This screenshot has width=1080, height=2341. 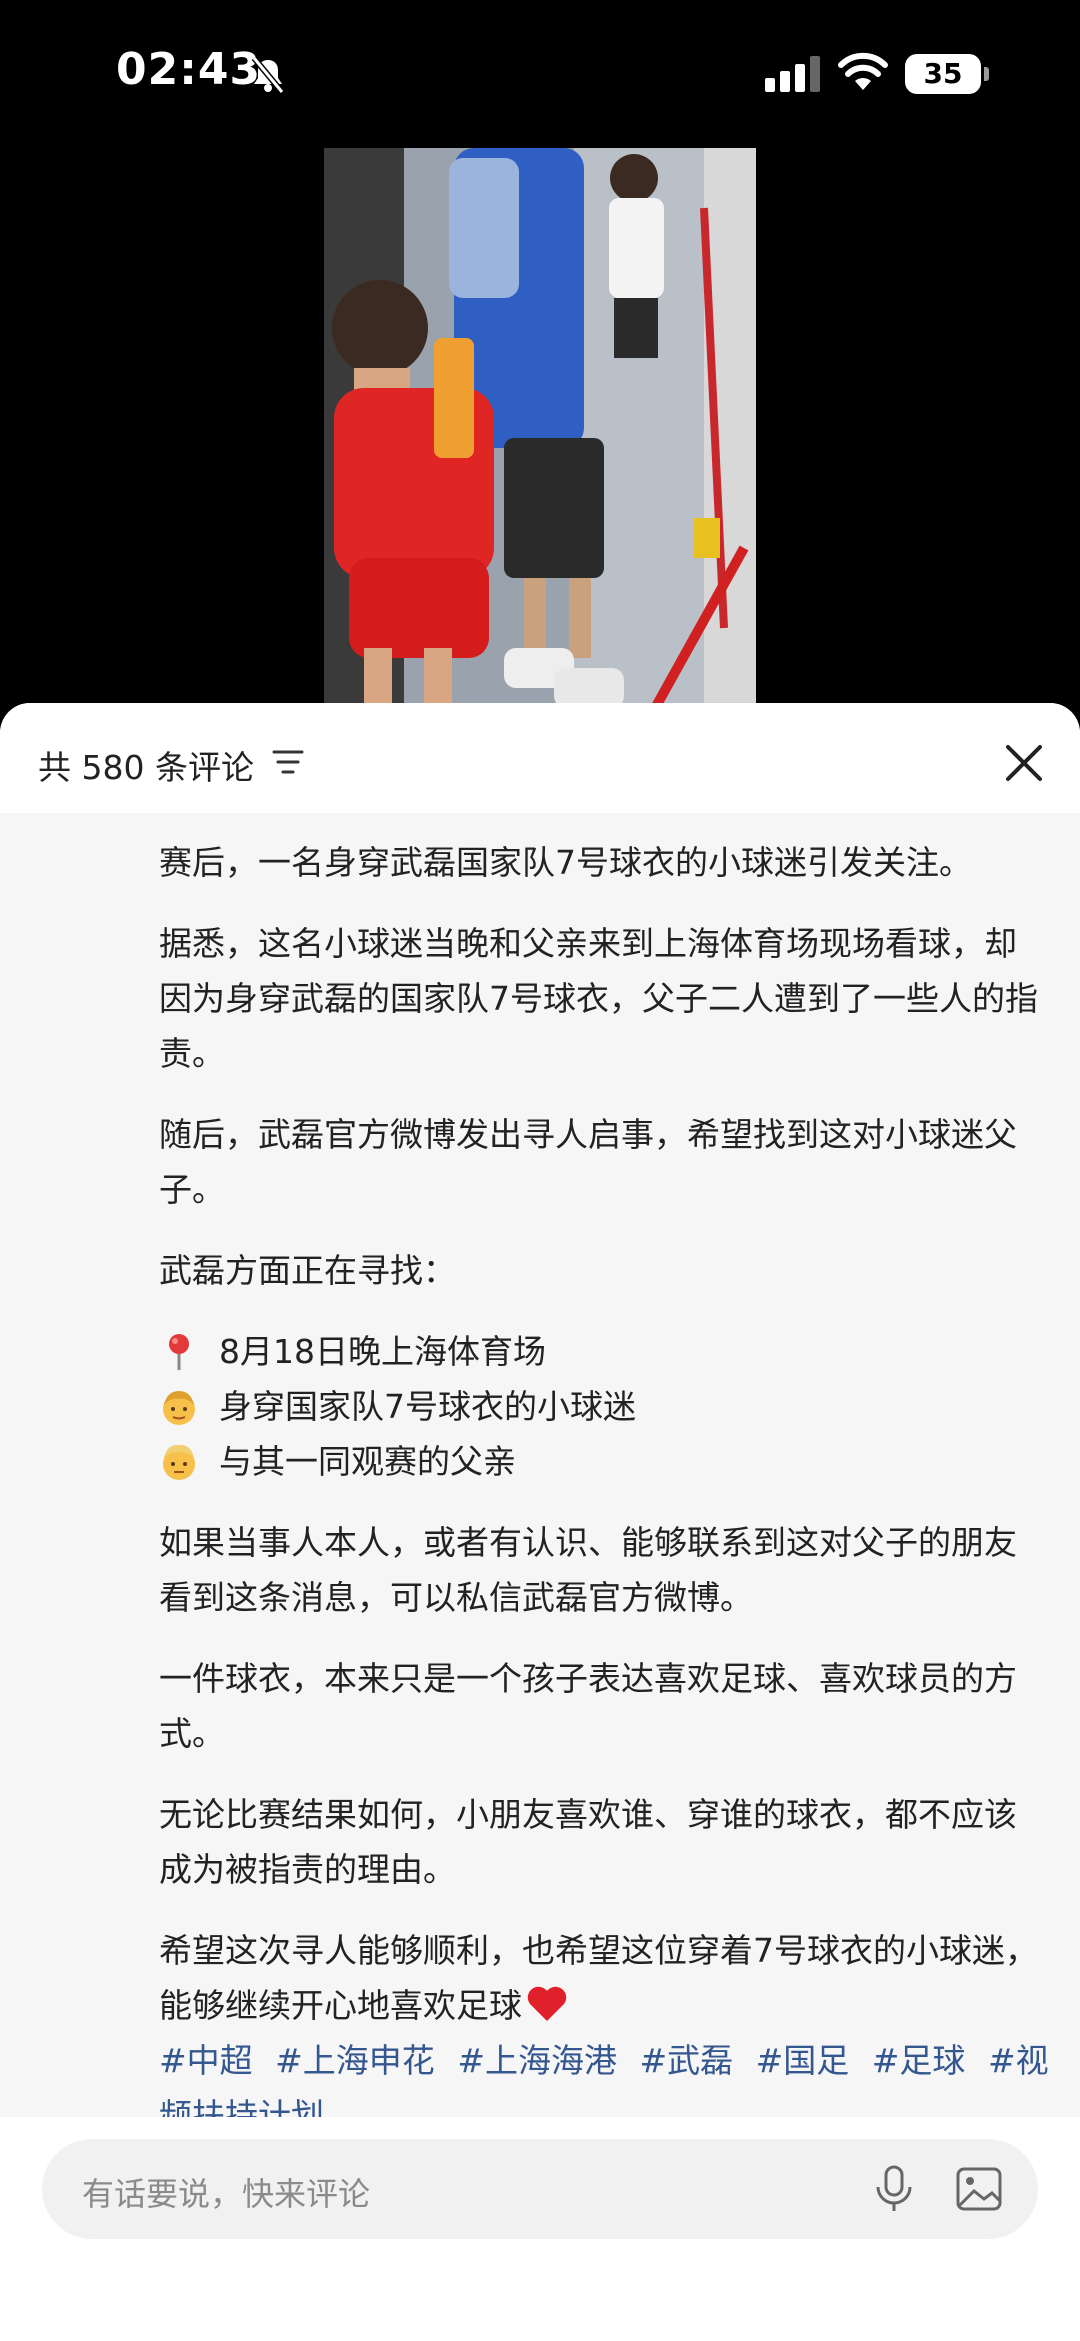 What do you see at coordinates (537, 2060) in the screenshot?
I see `hashtag-link: #上海海港` at bounding box center [537, 2060].